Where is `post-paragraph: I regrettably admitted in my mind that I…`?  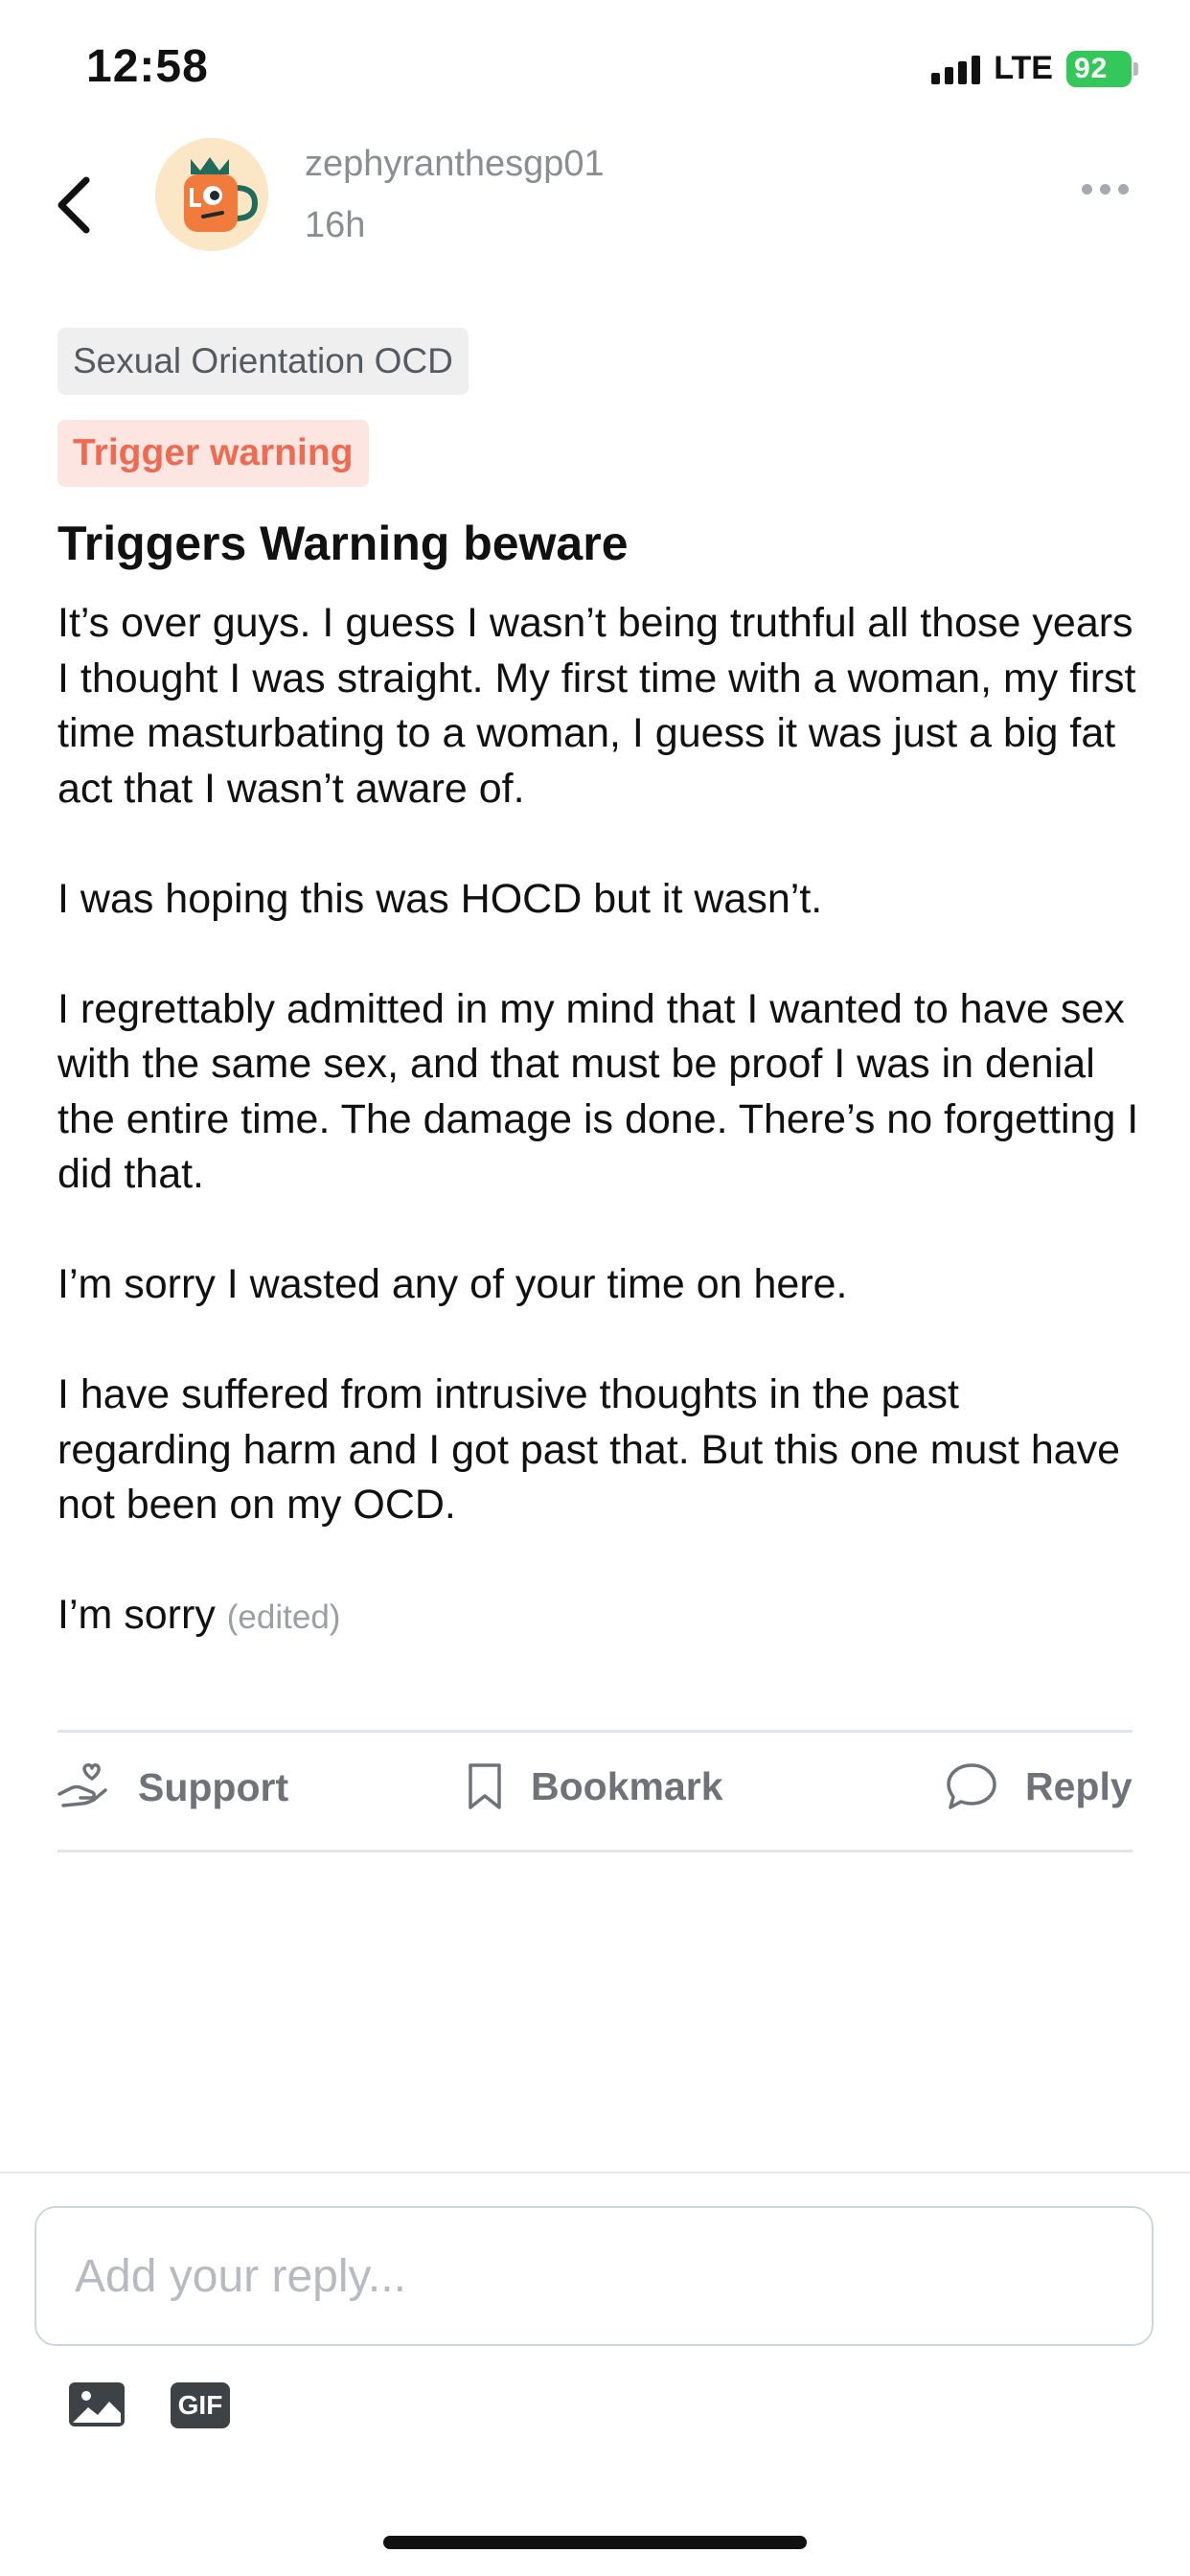 post-paragraph: I regrettably admitted in my mind that I… is located at coordinates (598, 1091).